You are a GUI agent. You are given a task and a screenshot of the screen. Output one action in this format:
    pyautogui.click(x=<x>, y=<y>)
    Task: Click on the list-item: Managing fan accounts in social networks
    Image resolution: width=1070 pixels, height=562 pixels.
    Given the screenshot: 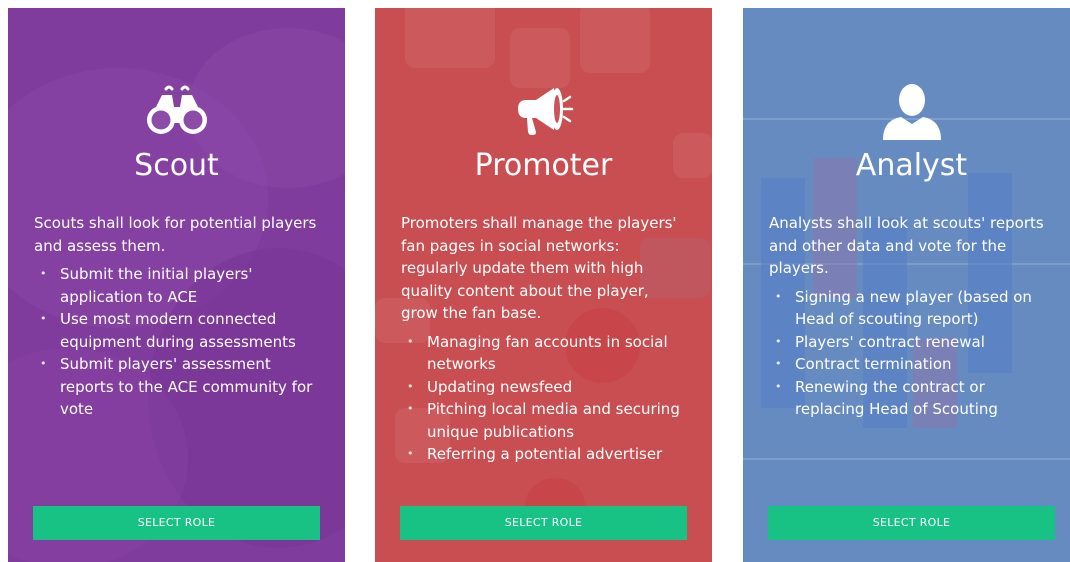 What is the action you would take?
    pyautogui.click(x=545, y=353)
    